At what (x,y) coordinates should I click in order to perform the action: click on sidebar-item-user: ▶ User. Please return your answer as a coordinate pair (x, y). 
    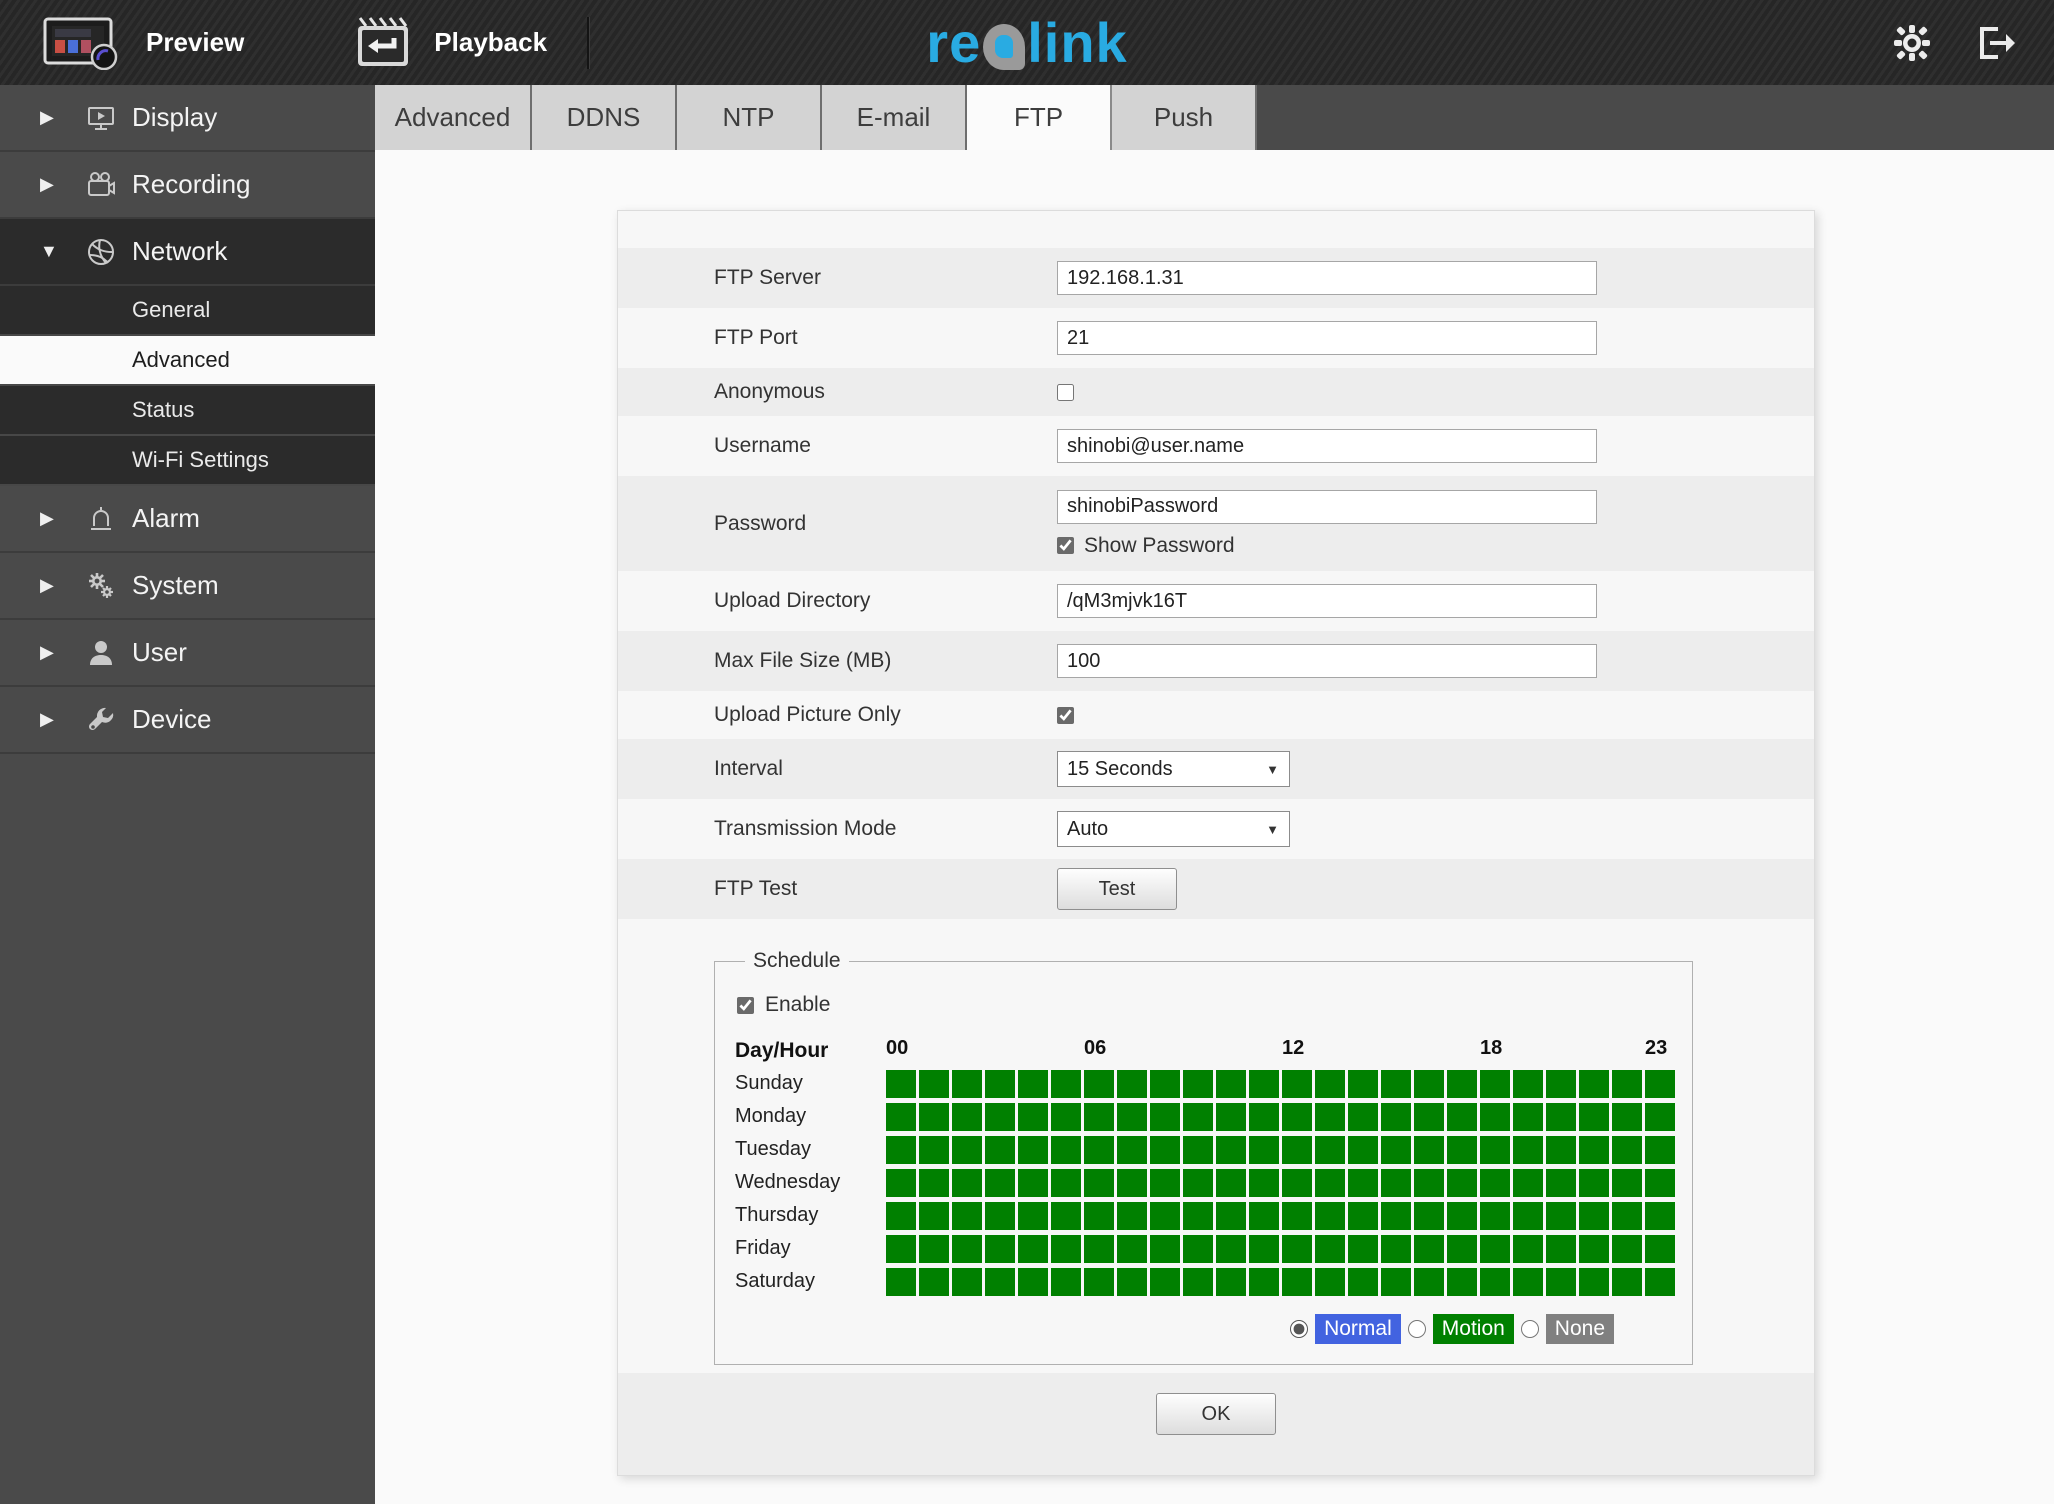
    Looking at the image, I should click on (187, 653).